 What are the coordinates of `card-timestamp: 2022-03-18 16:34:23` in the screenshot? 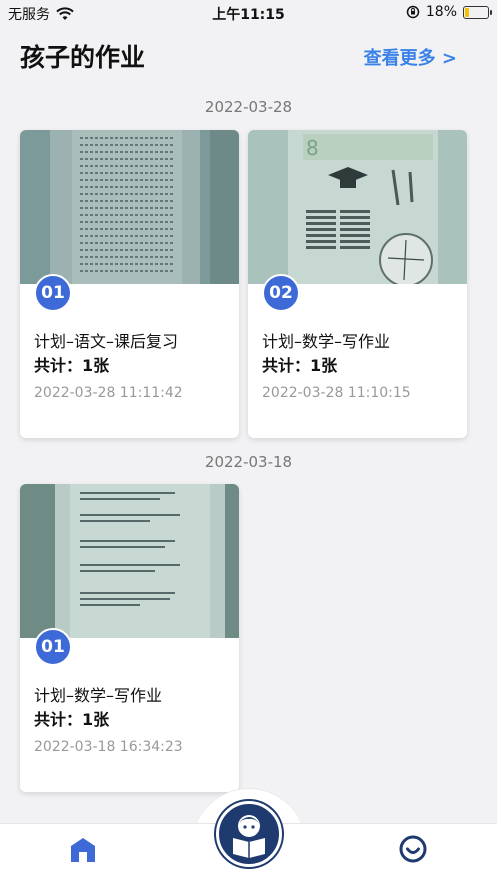 It's located at (108, 747).